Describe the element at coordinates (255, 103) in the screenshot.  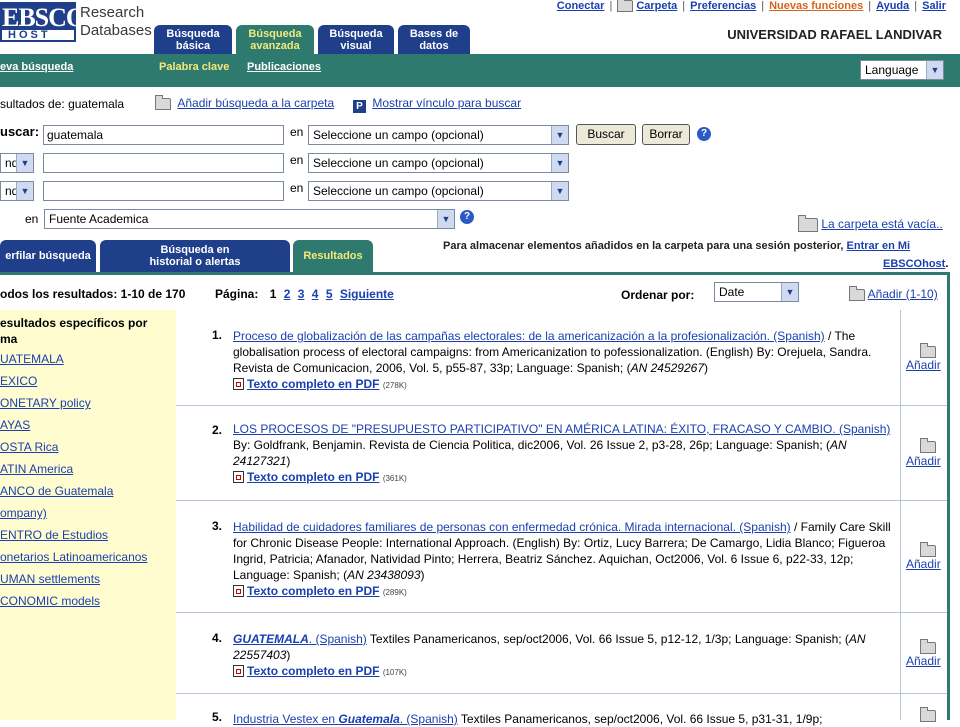
I see `add-search-link: Añadir búsqueda a la carpeta` at that location.